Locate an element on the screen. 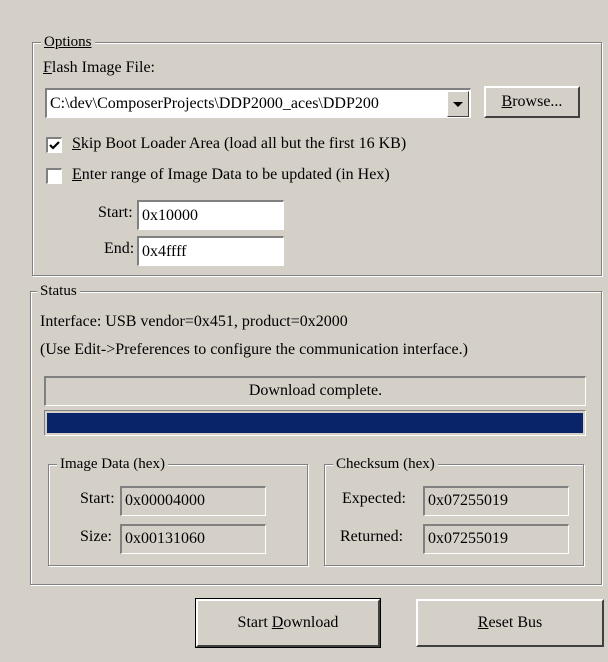  status-message: Download complete. is located at coordinates (315, 390).